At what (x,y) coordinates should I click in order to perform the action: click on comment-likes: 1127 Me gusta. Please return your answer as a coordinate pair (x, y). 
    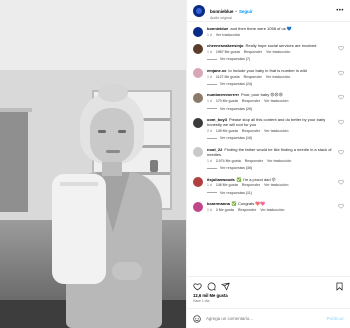
    Looking at the image, I should click on (228, 77).